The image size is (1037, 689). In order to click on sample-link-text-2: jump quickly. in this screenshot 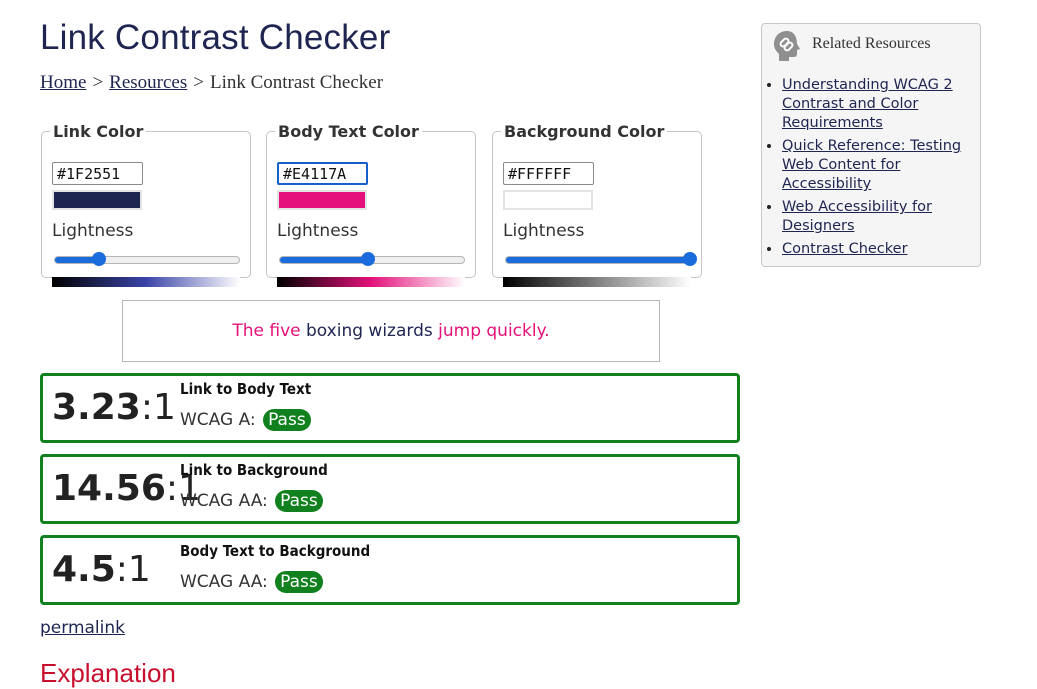, I will do `click(494, 331)`.